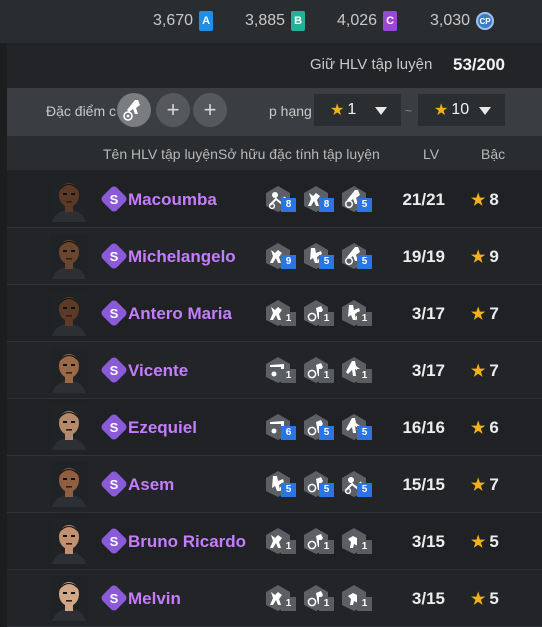  What do you see at coordinates (485, 200) in the screenshot?
I see `coach-grade: ★ 8` at bounding box center [485, 200].